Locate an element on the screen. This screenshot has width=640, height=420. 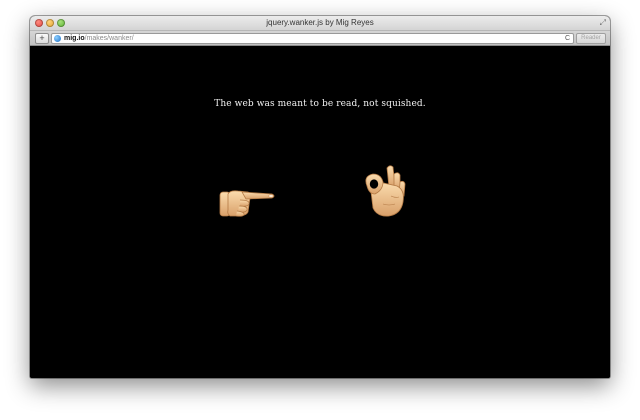
window-title: jquery.wanker.js by Mig Reyes is located at coordinates (320, 22).